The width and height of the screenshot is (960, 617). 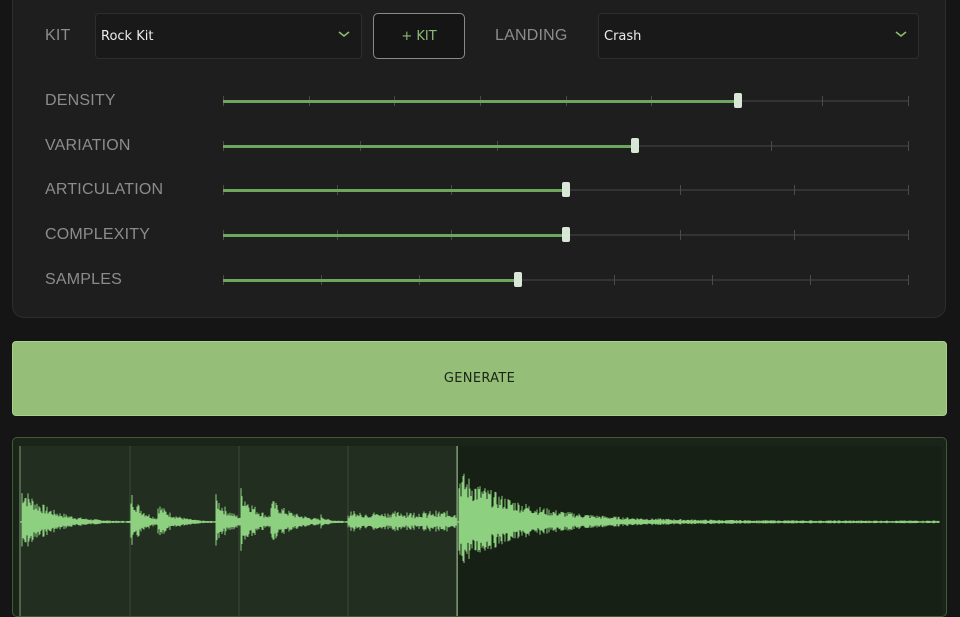 I want to click on slider-label-variation: VARIATION, so click(x=88, y=145).